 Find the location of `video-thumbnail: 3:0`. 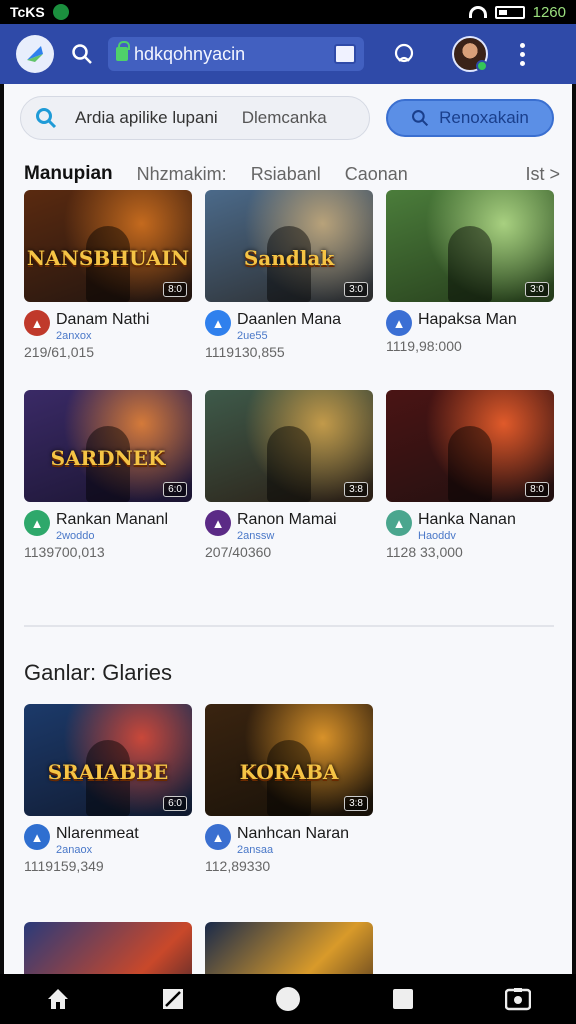

video-thumbnail: 3:0 is located at coordinates (470, 246).